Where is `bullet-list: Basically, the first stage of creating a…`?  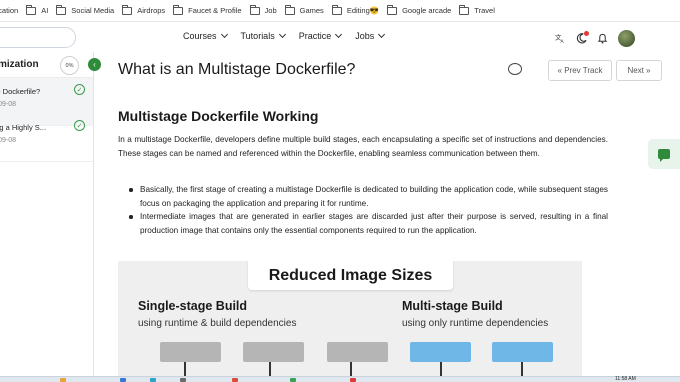
bullet-list: Basically, the first stage of creating a… is located at coordinates (368, 210).